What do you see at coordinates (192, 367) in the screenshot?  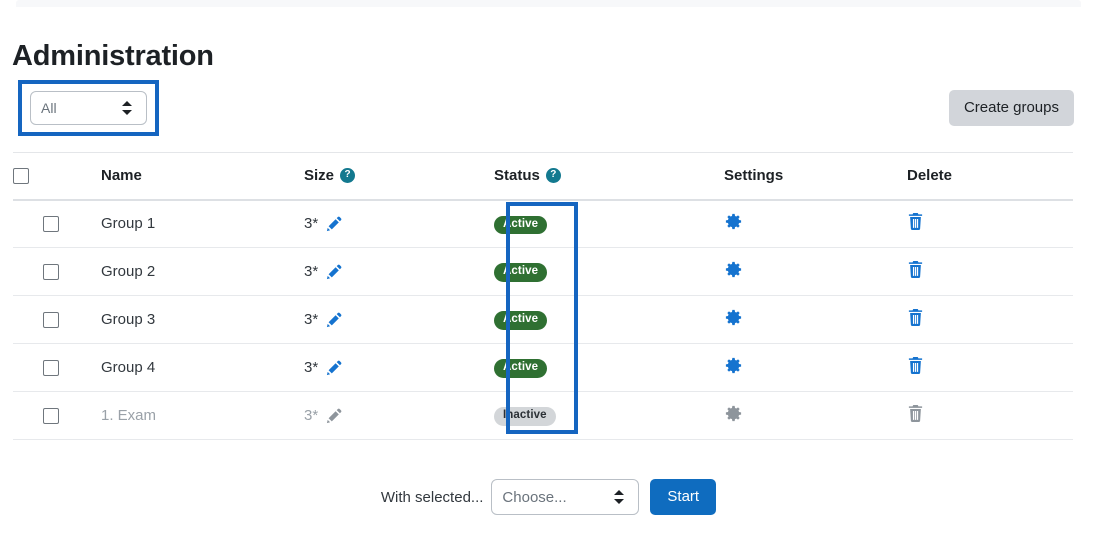 I see `row-name-cell: Group 4` at bounding box center [192, 367].